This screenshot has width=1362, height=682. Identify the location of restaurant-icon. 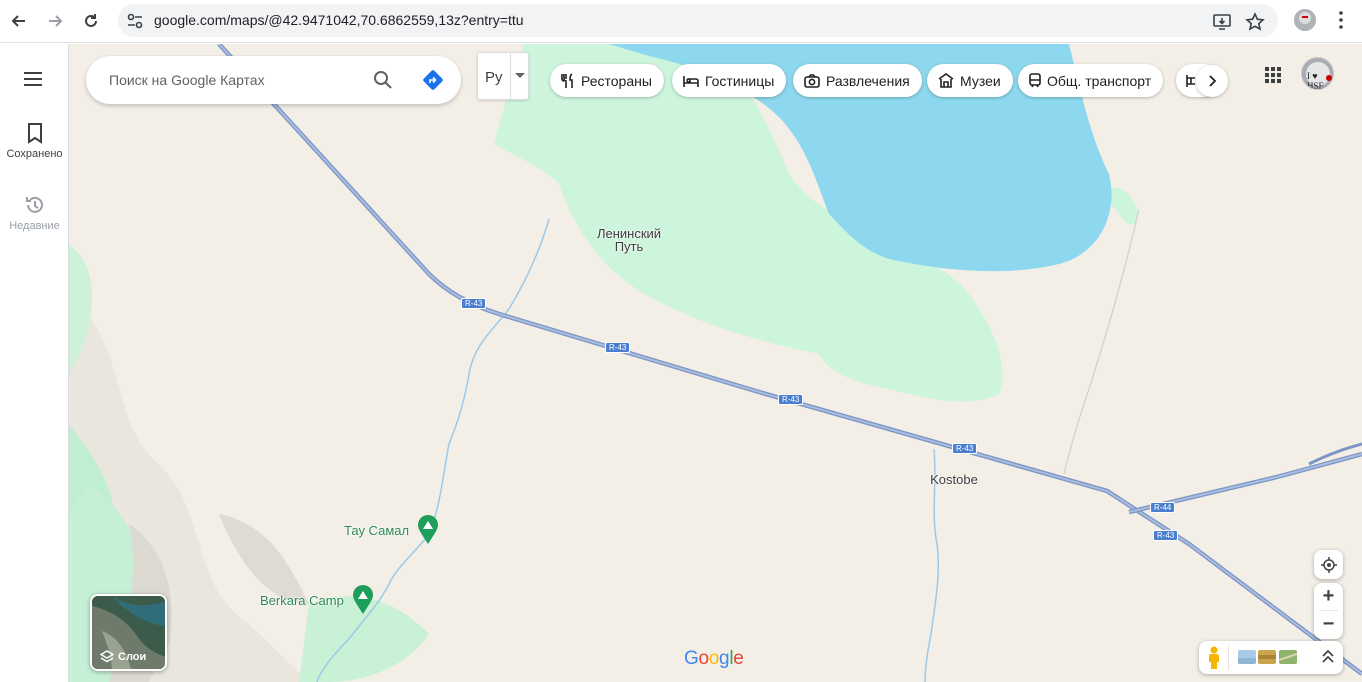
(567, 80).